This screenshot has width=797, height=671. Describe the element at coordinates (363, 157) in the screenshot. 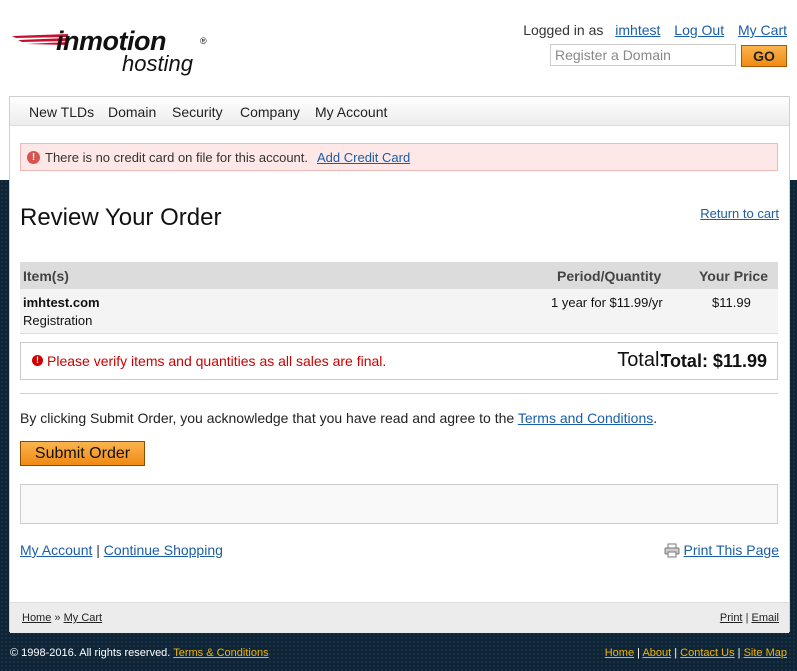

I see `add-credit-card-link: Add Credit Card` at that location.